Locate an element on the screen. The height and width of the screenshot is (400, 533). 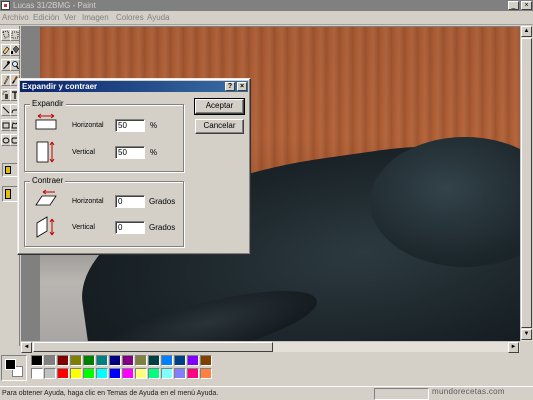
vertical-scroll-thumb is located at coordinates (526, 183).